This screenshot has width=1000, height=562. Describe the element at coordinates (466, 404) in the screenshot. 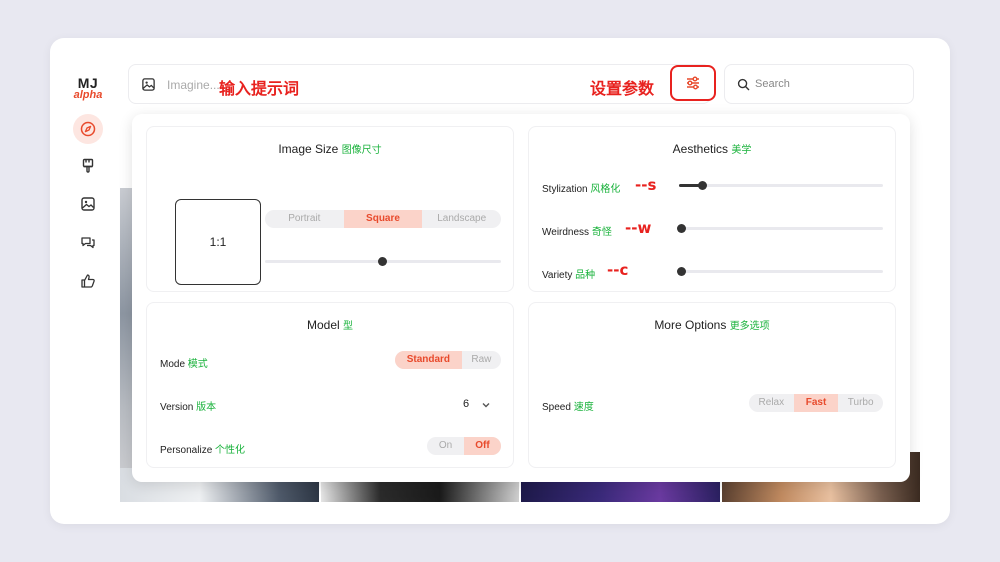

I see `version-select: 6` at that location.